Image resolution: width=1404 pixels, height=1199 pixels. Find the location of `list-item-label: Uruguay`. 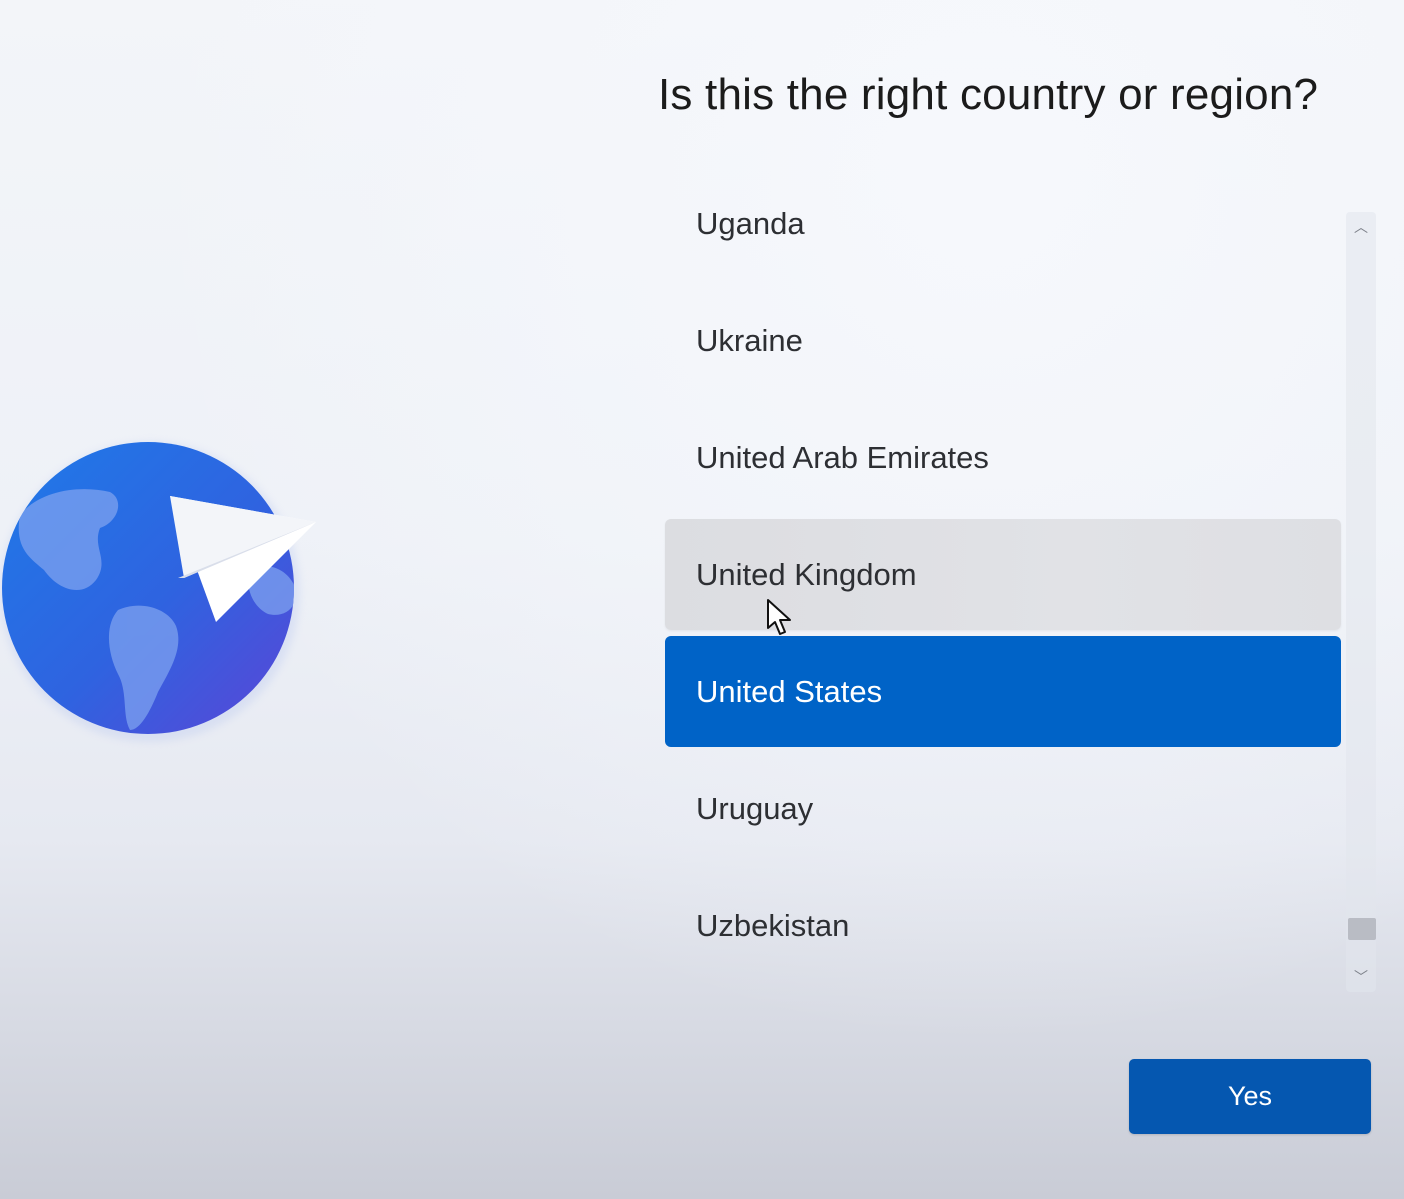

list-item-label: Uruguay is located at coordinates (755, 808).